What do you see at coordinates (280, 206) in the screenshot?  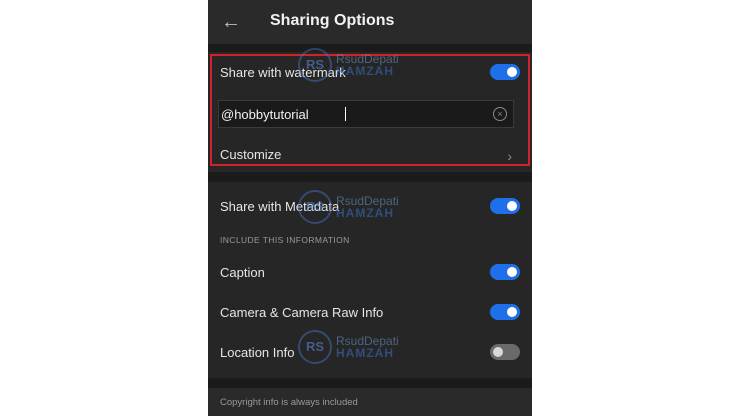 I see `share-metadata-label: Share with Metadata` at bounding box center [280, 206].